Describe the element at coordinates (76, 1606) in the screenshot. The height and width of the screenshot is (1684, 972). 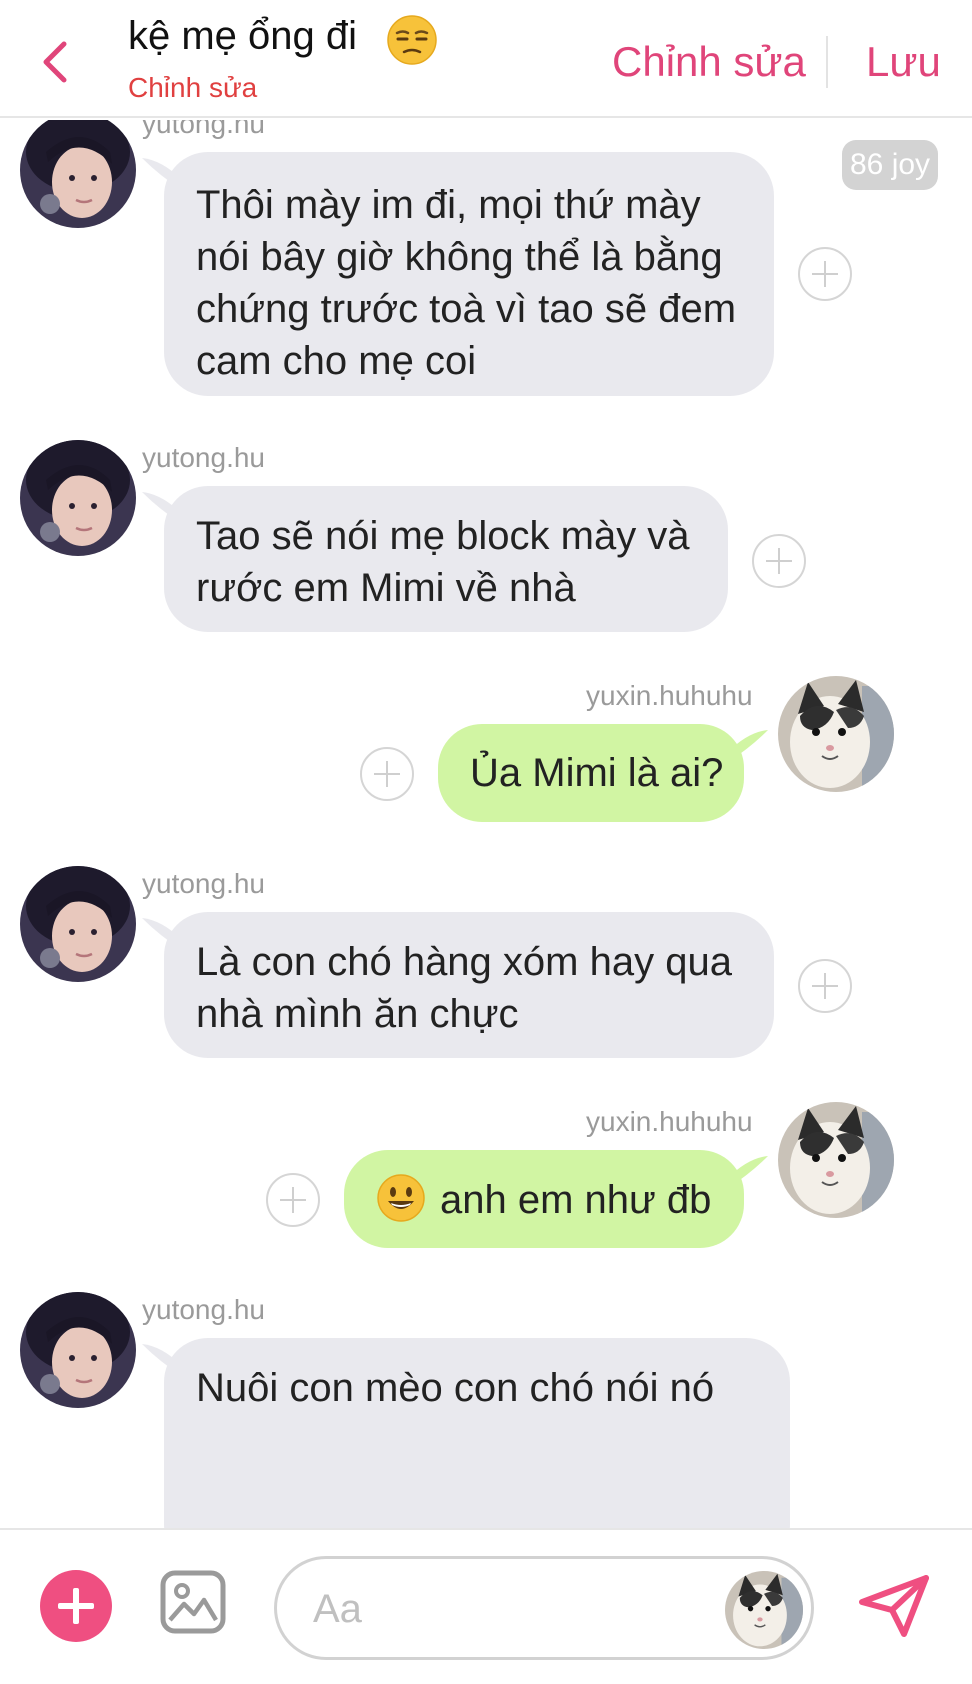
I see `add-attachment-button` at that location.